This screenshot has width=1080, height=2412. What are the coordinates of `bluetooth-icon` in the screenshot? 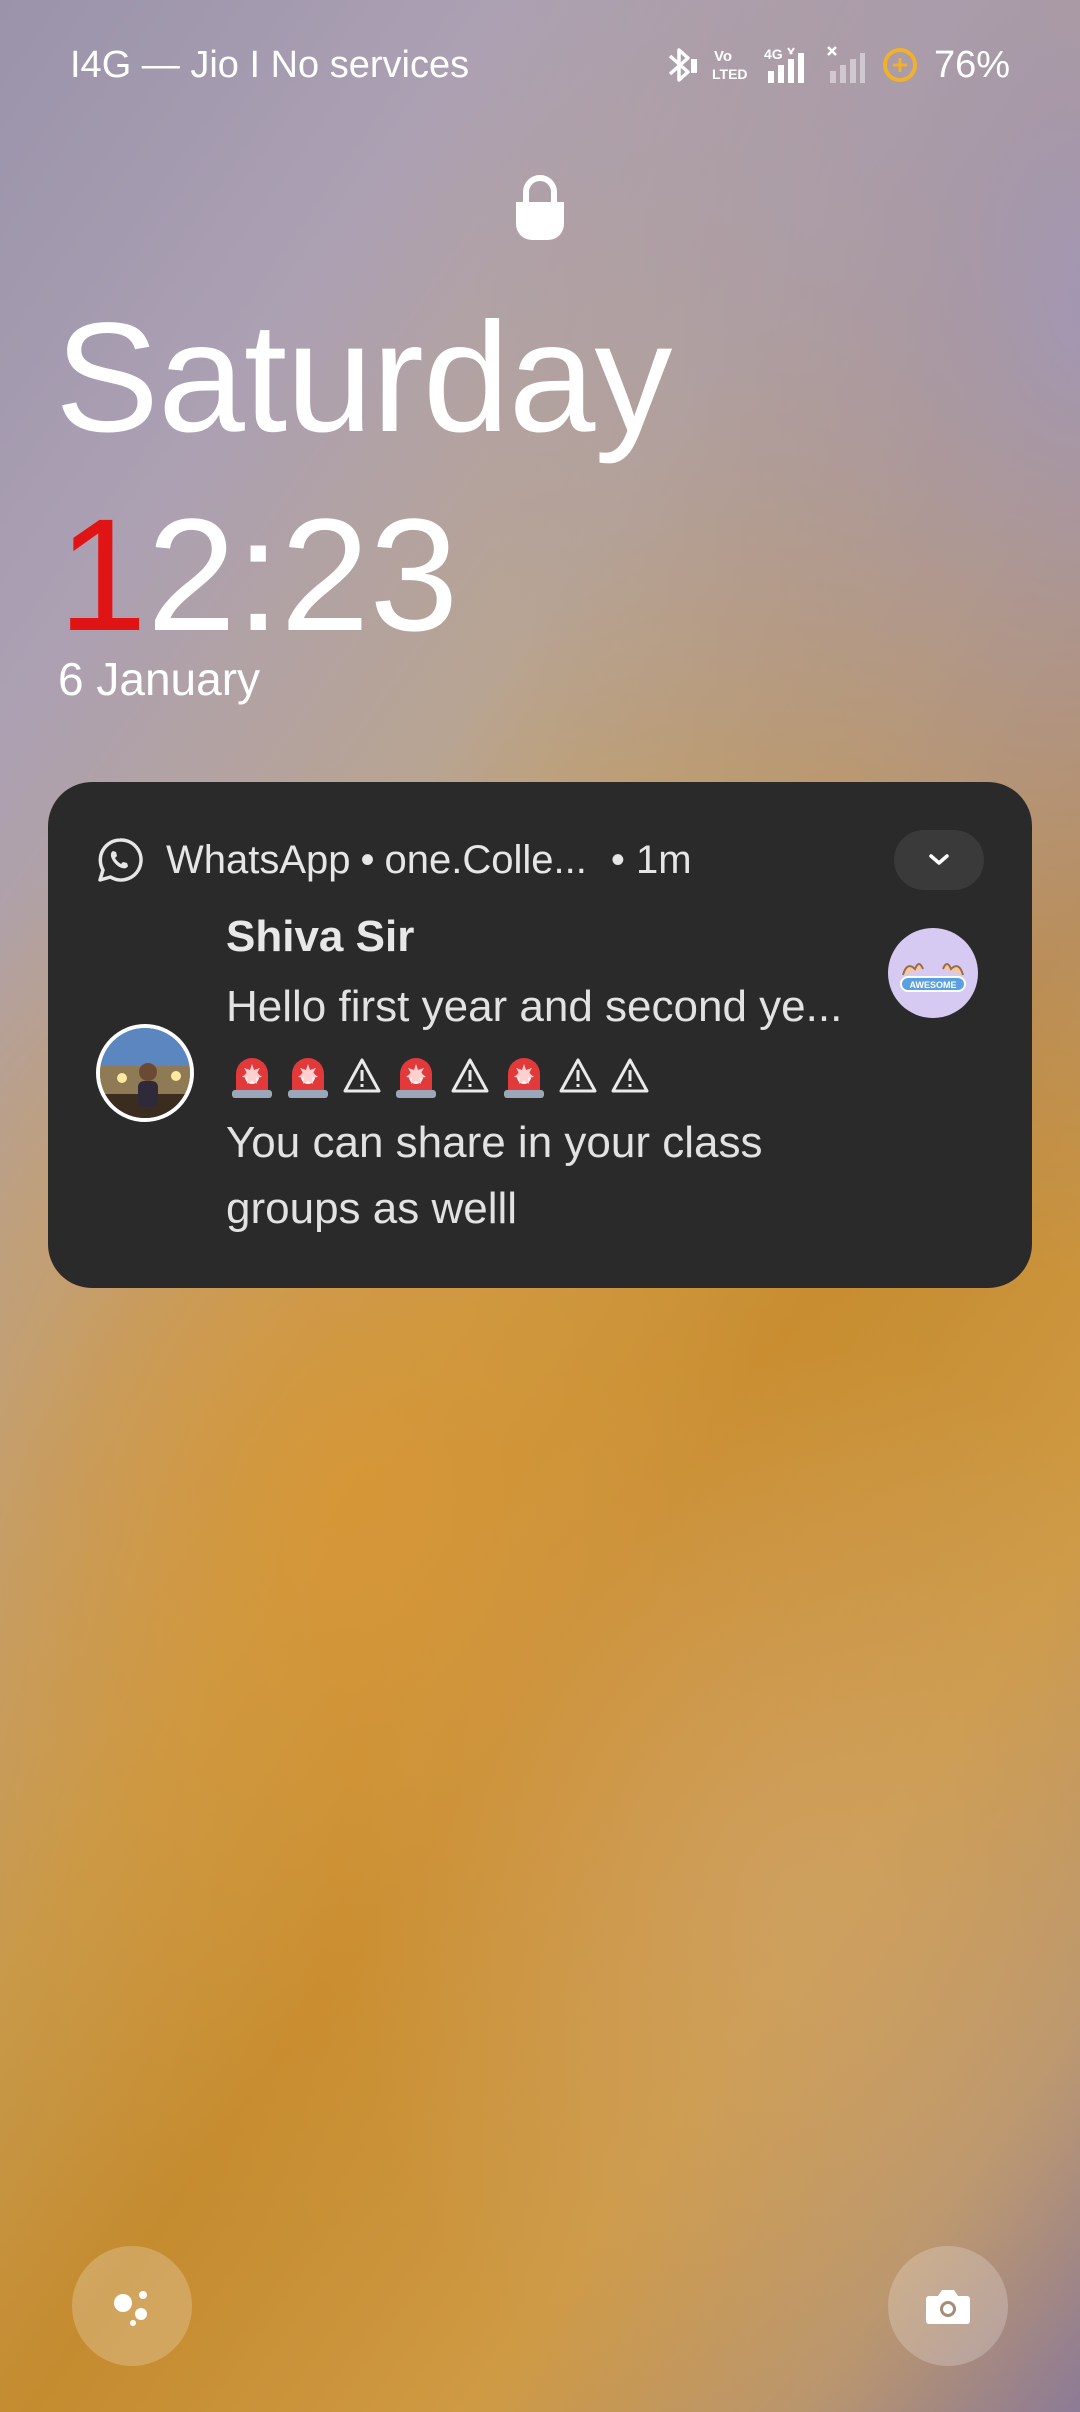 It's located at (681, 65).